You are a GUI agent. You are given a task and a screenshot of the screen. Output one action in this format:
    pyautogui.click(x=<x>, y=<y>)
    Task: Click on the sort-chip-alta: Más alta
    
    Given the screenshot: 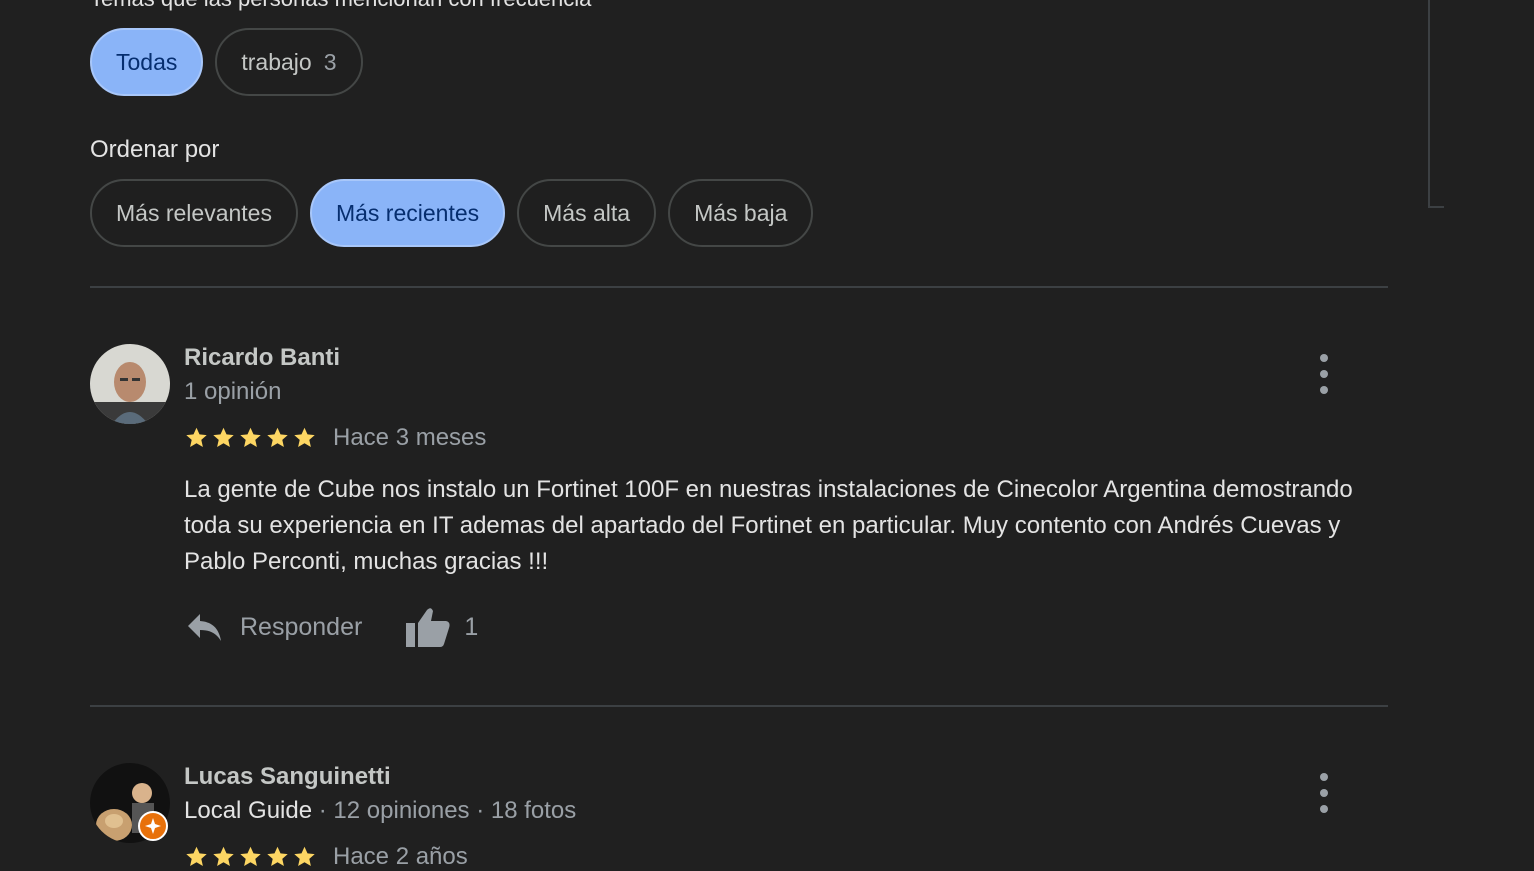 What is the action you would take?
    pyautogui.click(x=587, y=213)
    